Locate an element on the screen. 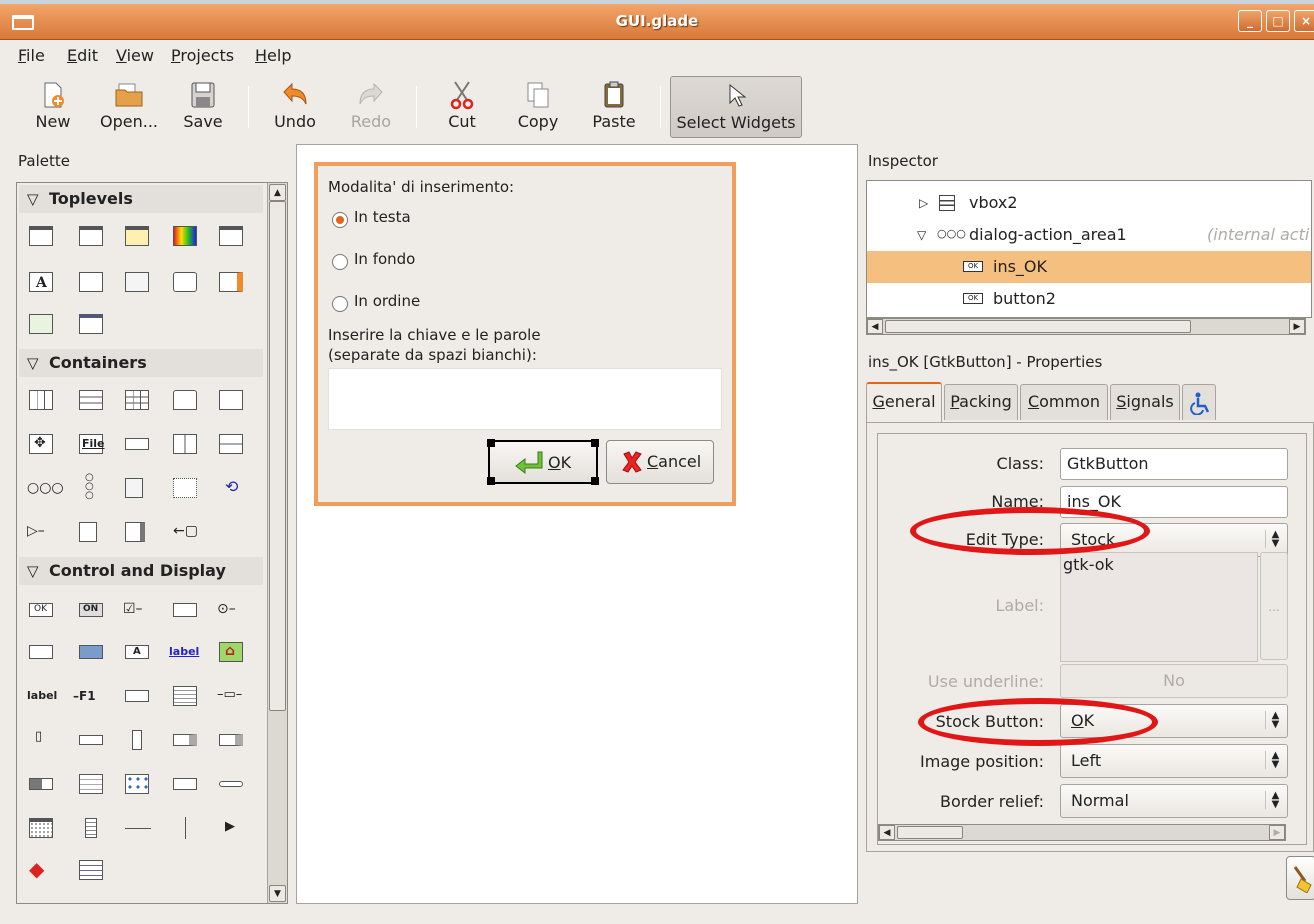  menu-help: Help is located at coordinates (273, 55).